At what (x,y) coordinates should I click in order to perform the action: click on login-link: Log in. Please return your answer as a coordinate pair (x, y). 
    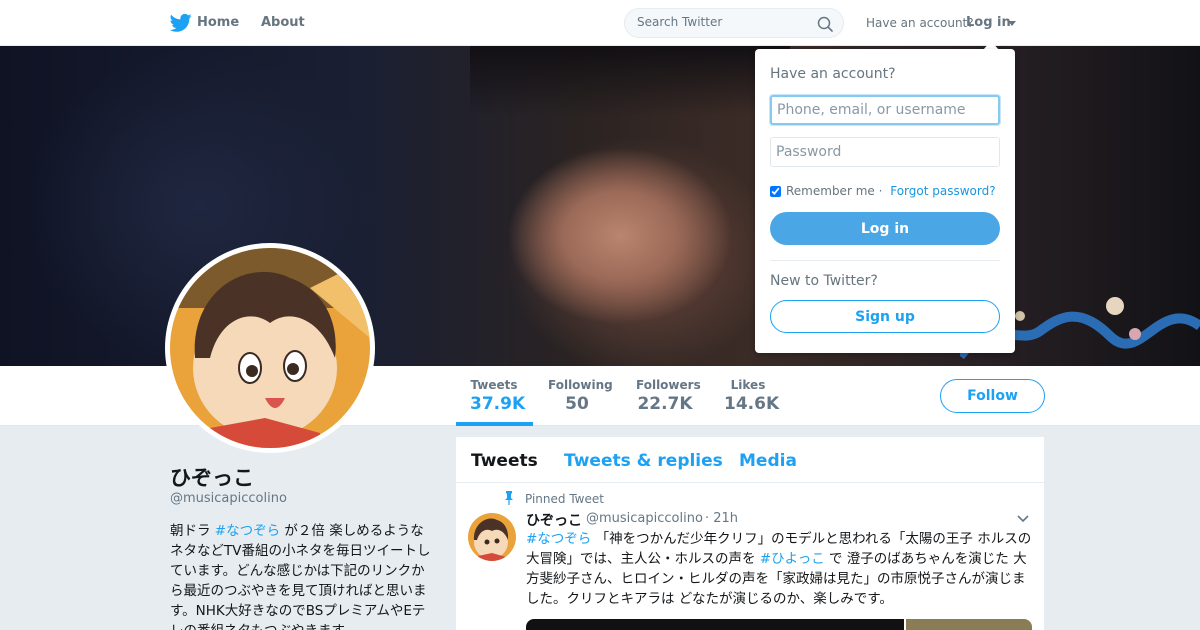
    Looking at the image, I should click on (988, 22).